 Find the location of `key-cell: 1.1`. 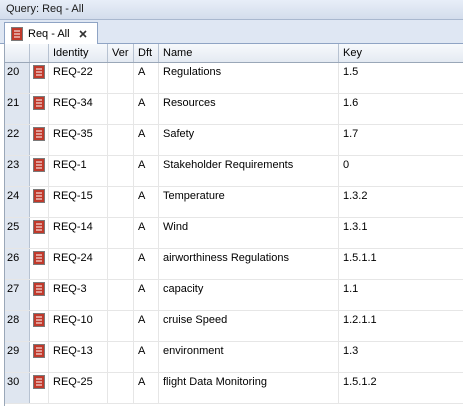

key-cell: 1.1 is located at coordinates (351, 289).